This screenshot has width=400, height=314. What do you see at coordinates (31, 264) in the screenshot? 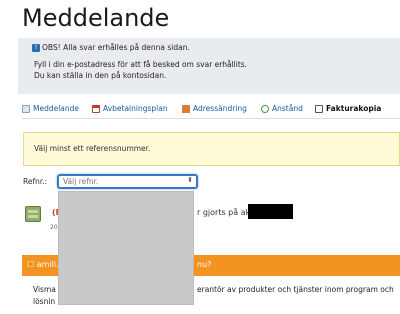
I see `edit-icon: ☐` at bounding box center [31, 264].